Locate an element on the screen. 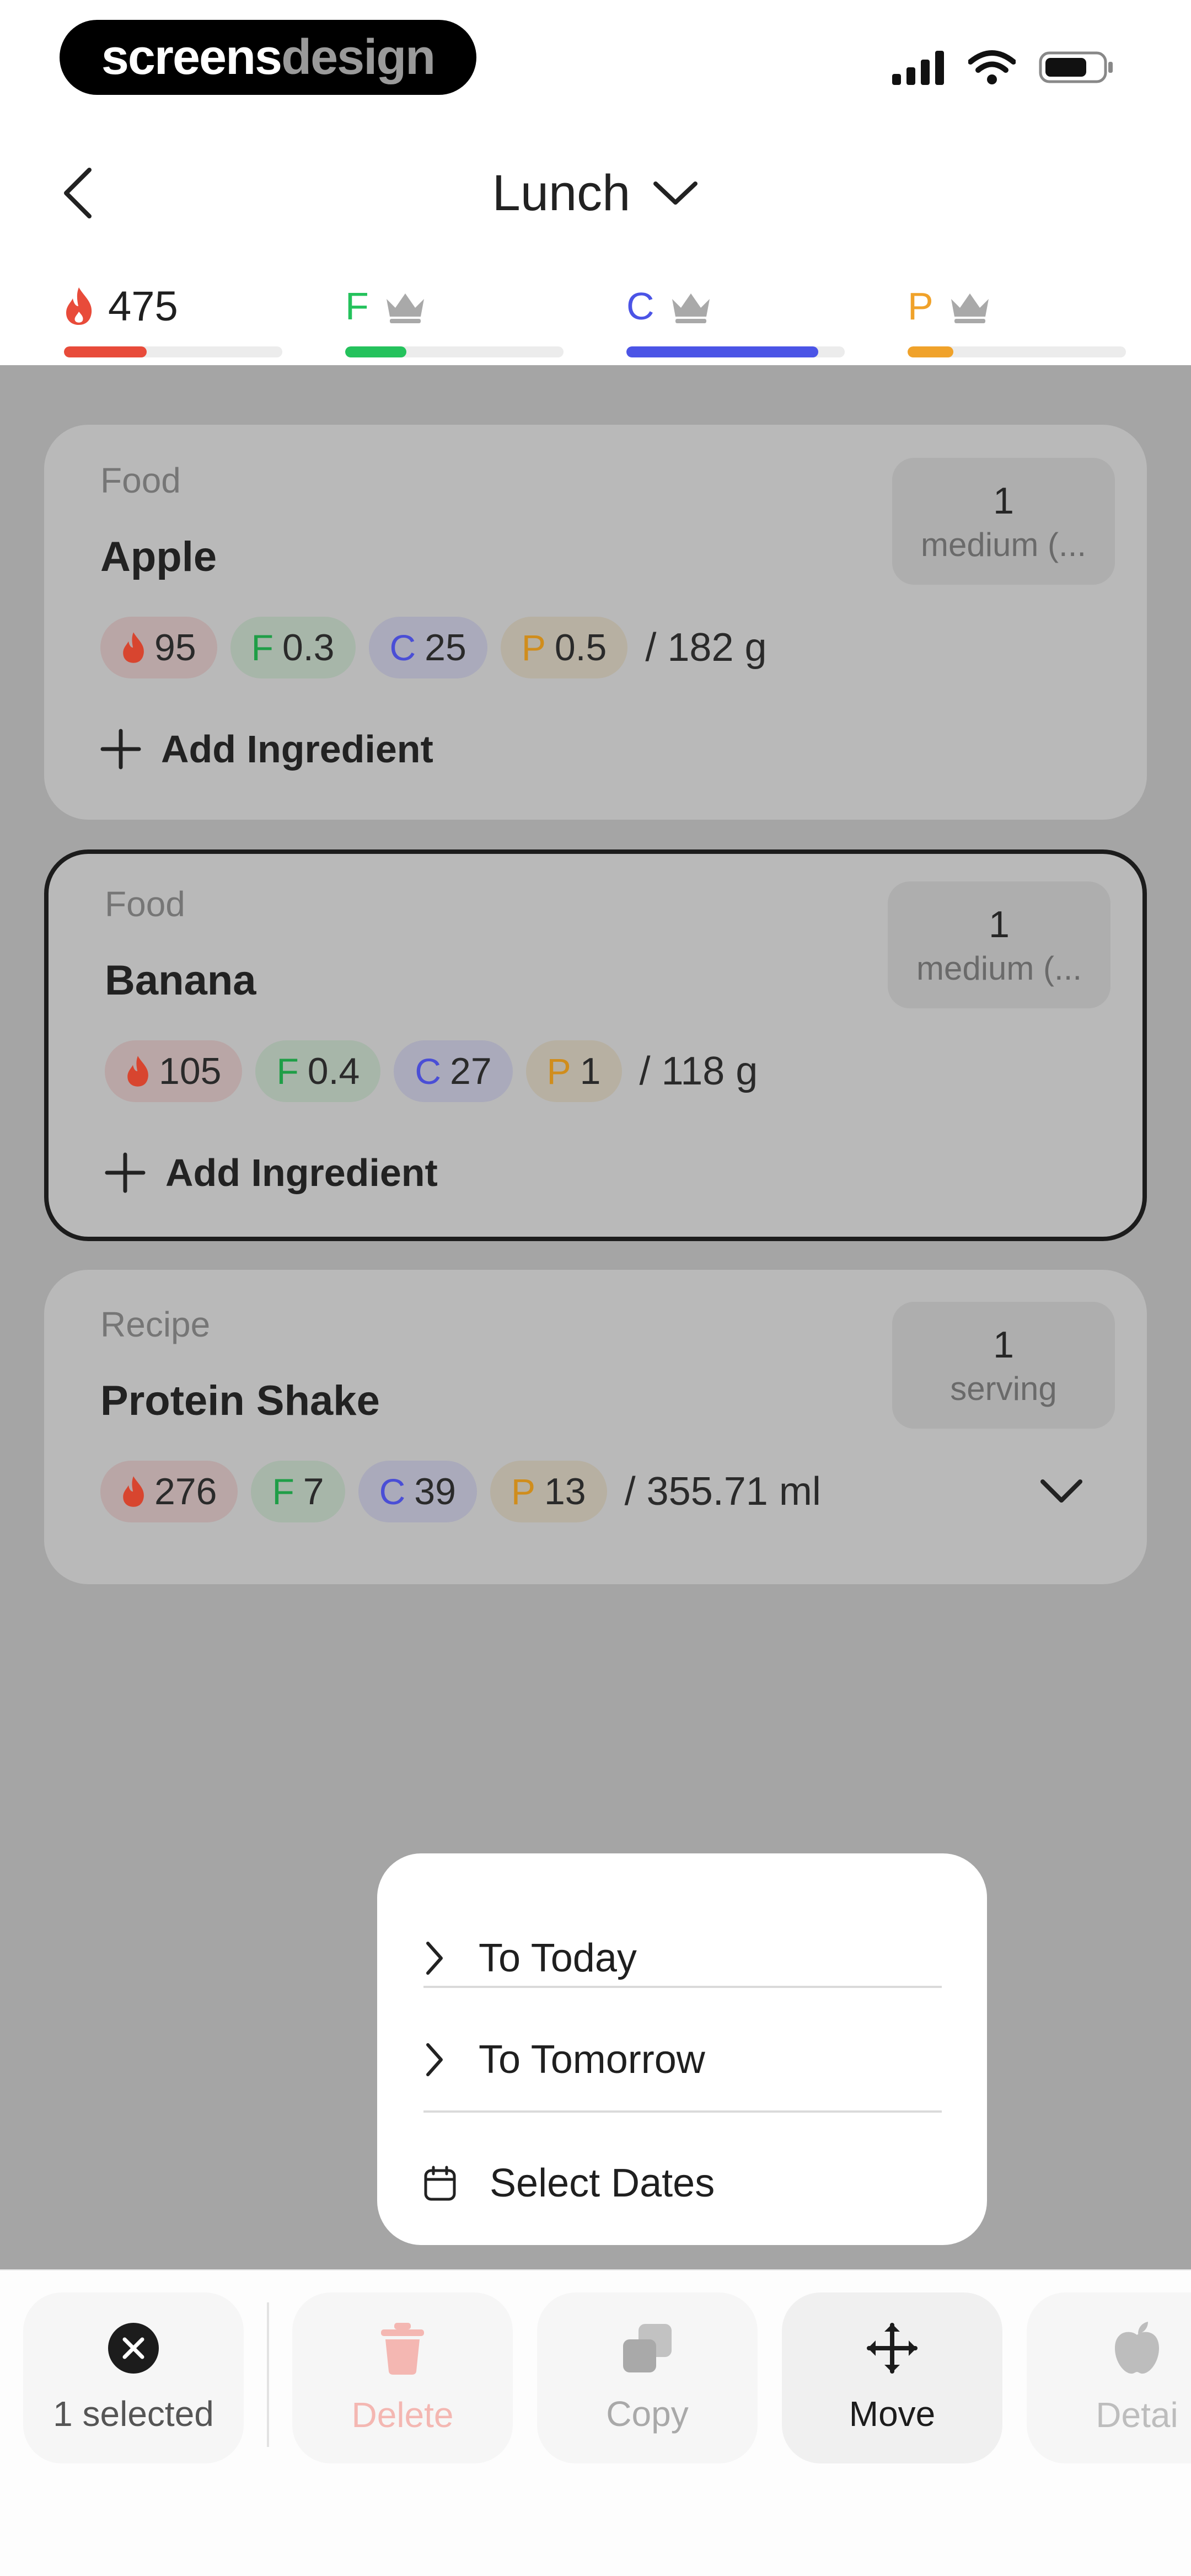 The width and height of the screenshot is (1191, 2576). close-circle-icon is located at coordinates (133, 2348).